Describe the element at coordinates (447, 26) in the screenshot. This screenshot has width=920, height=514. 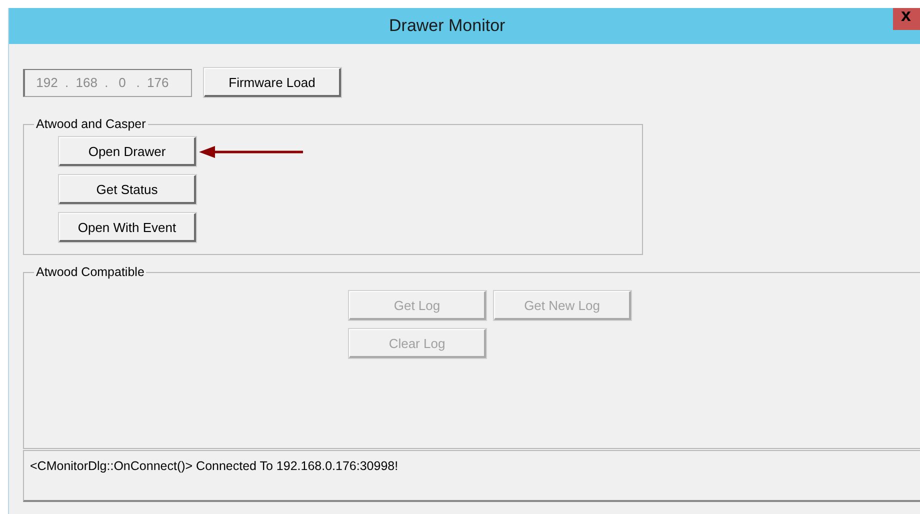
I see `window-title: Drawer Monitor` at that location.